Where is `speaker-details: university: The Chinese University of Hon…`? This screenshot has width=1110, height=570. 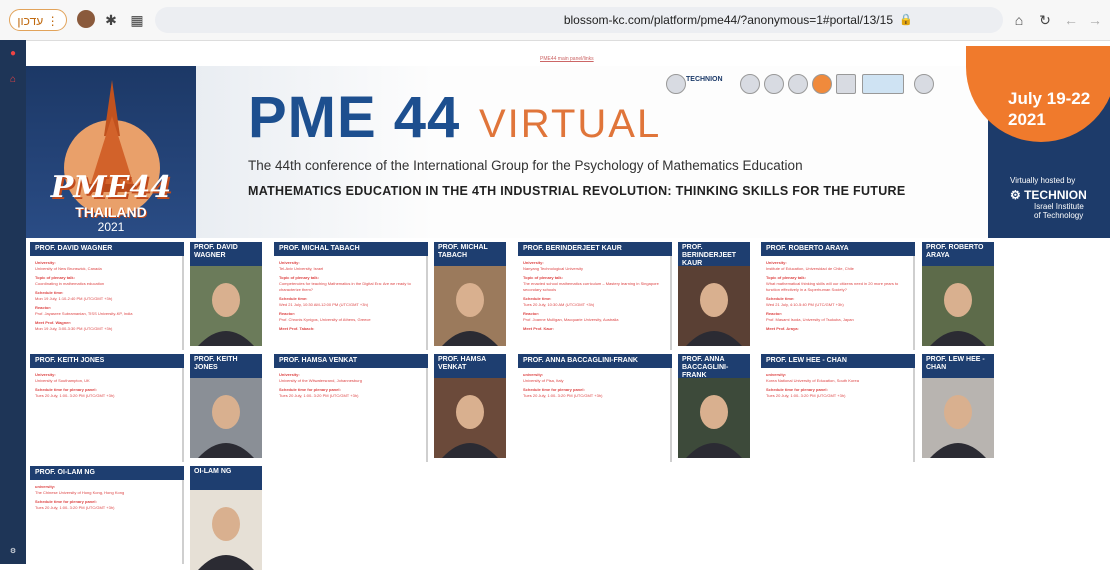 speaker-details: university: The Chinese University of Hon… is located at coordinates (107, 499).